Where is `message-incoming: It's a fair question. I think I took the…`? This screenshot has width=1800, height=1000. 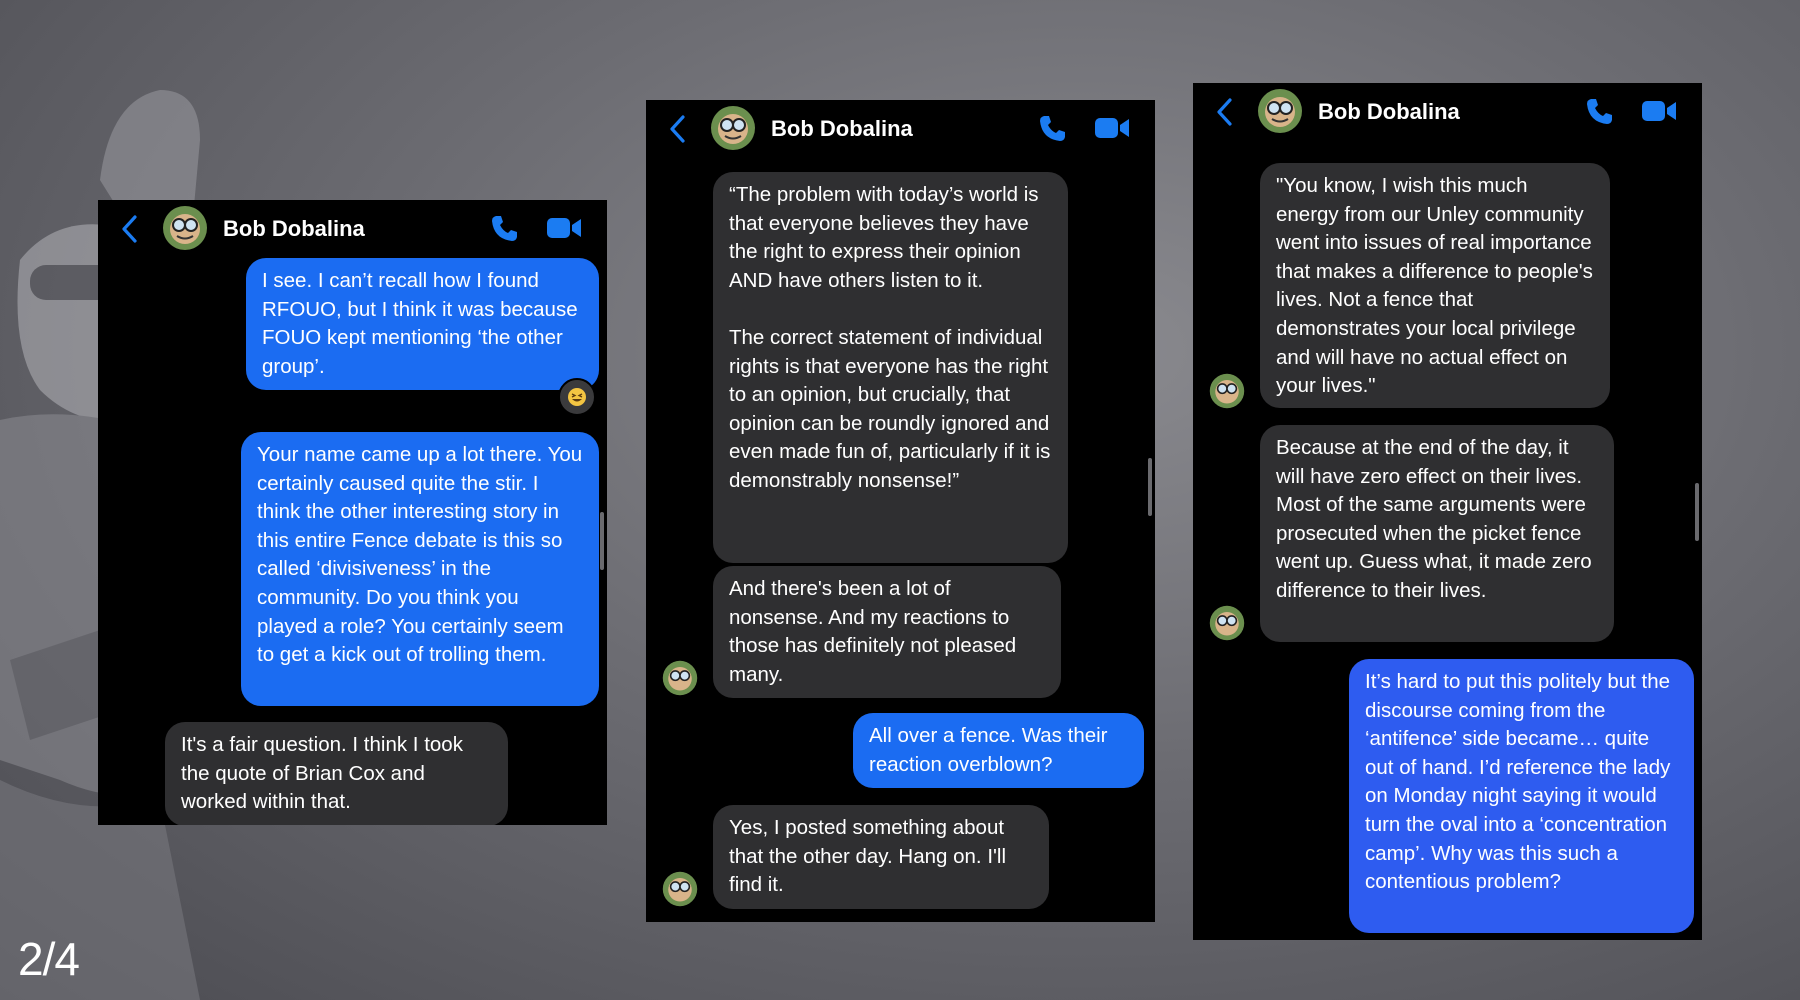
message-incoming: It's a fair question. I think I took the… is located at coordinates (336, 773).